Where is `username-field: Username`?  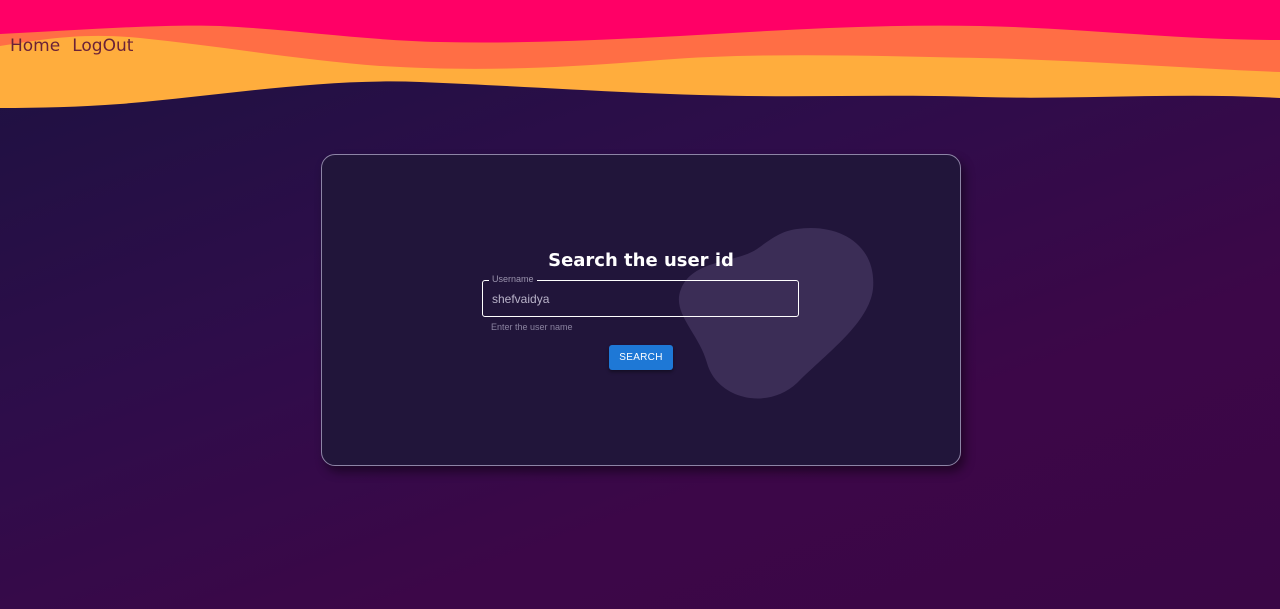
username-field: Username is located at coordinates (640, 295).